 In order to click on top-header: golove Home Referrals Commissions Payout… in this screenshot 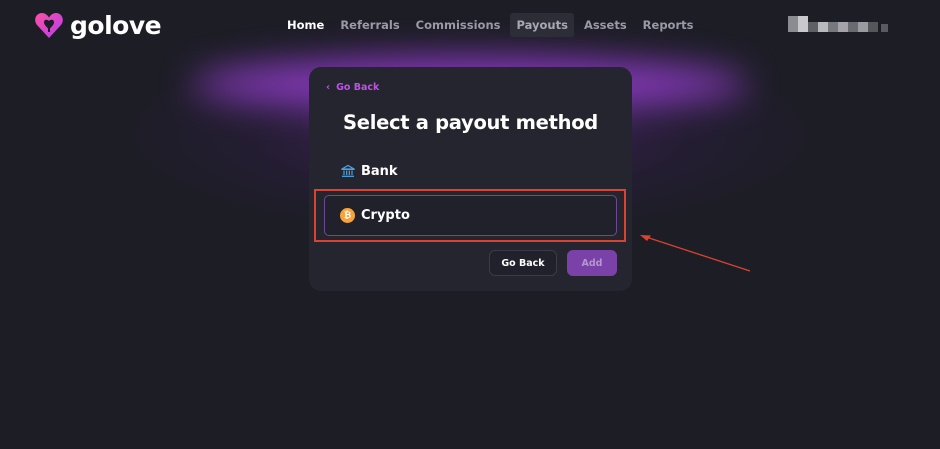, I will do `click(470, 26)`.